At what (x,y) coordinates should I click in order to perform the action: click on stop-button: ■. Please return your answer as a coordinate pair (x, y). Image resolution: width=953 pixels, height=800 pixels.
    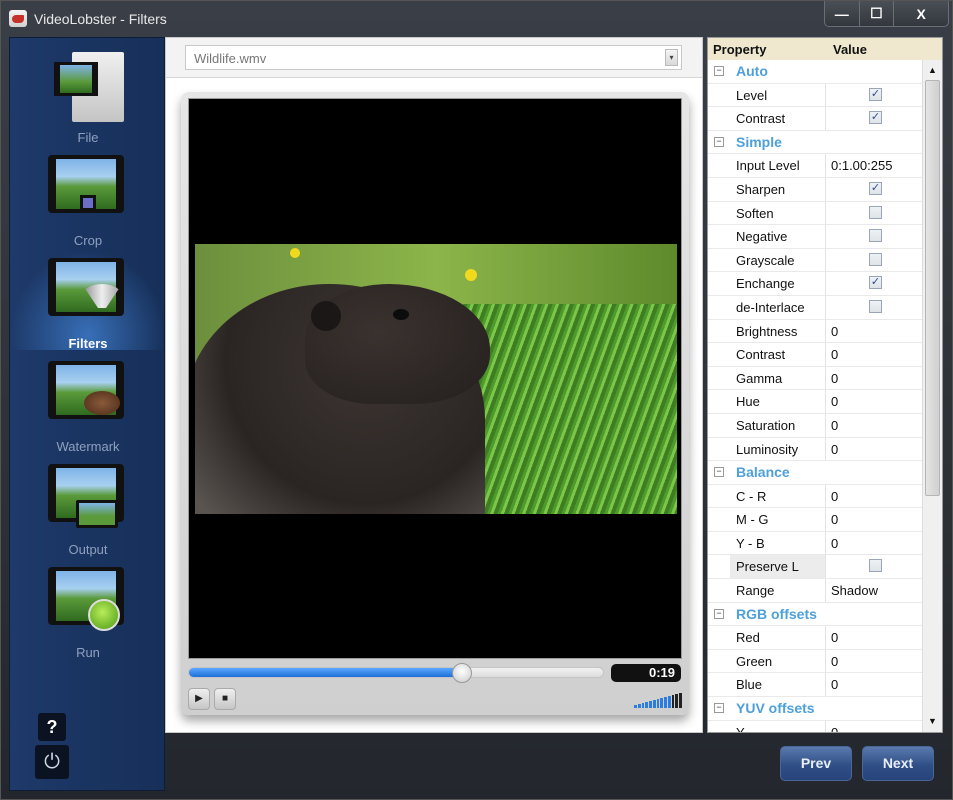
    Looking at the image, I should click on (225, 699).